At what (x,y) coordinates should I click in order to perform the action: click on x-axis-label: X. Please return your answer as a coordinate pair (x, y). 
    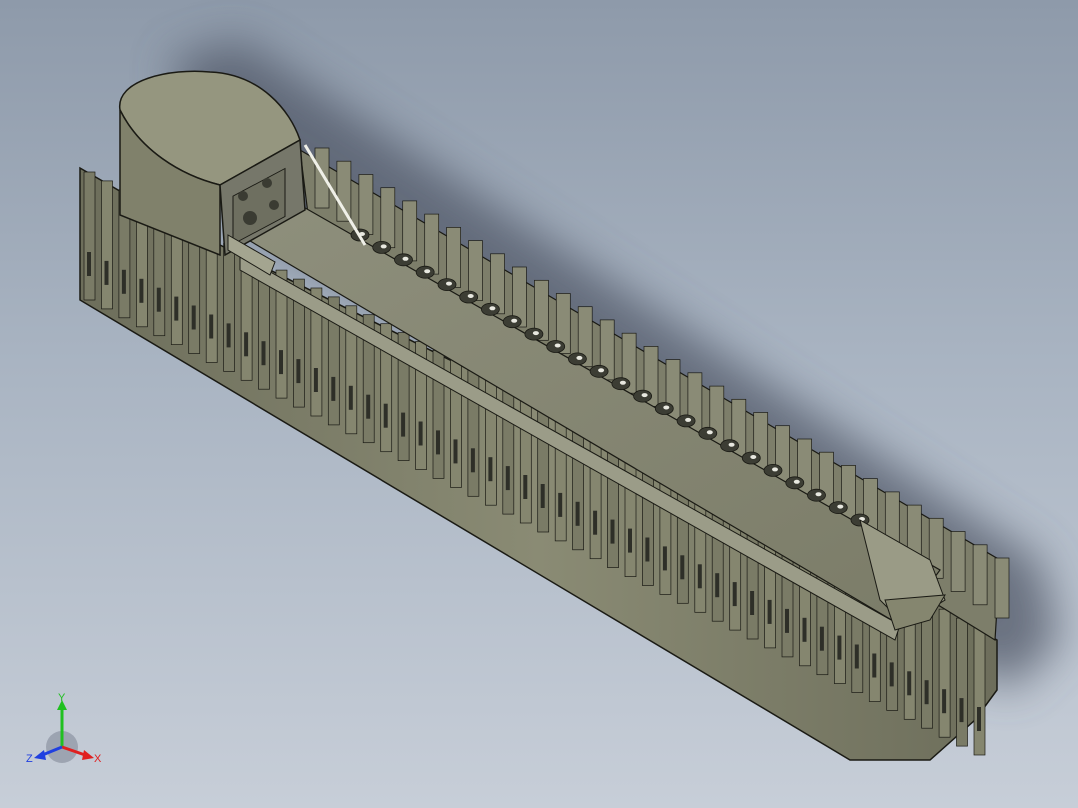
    Looking at the image, I should click on (98, 759).